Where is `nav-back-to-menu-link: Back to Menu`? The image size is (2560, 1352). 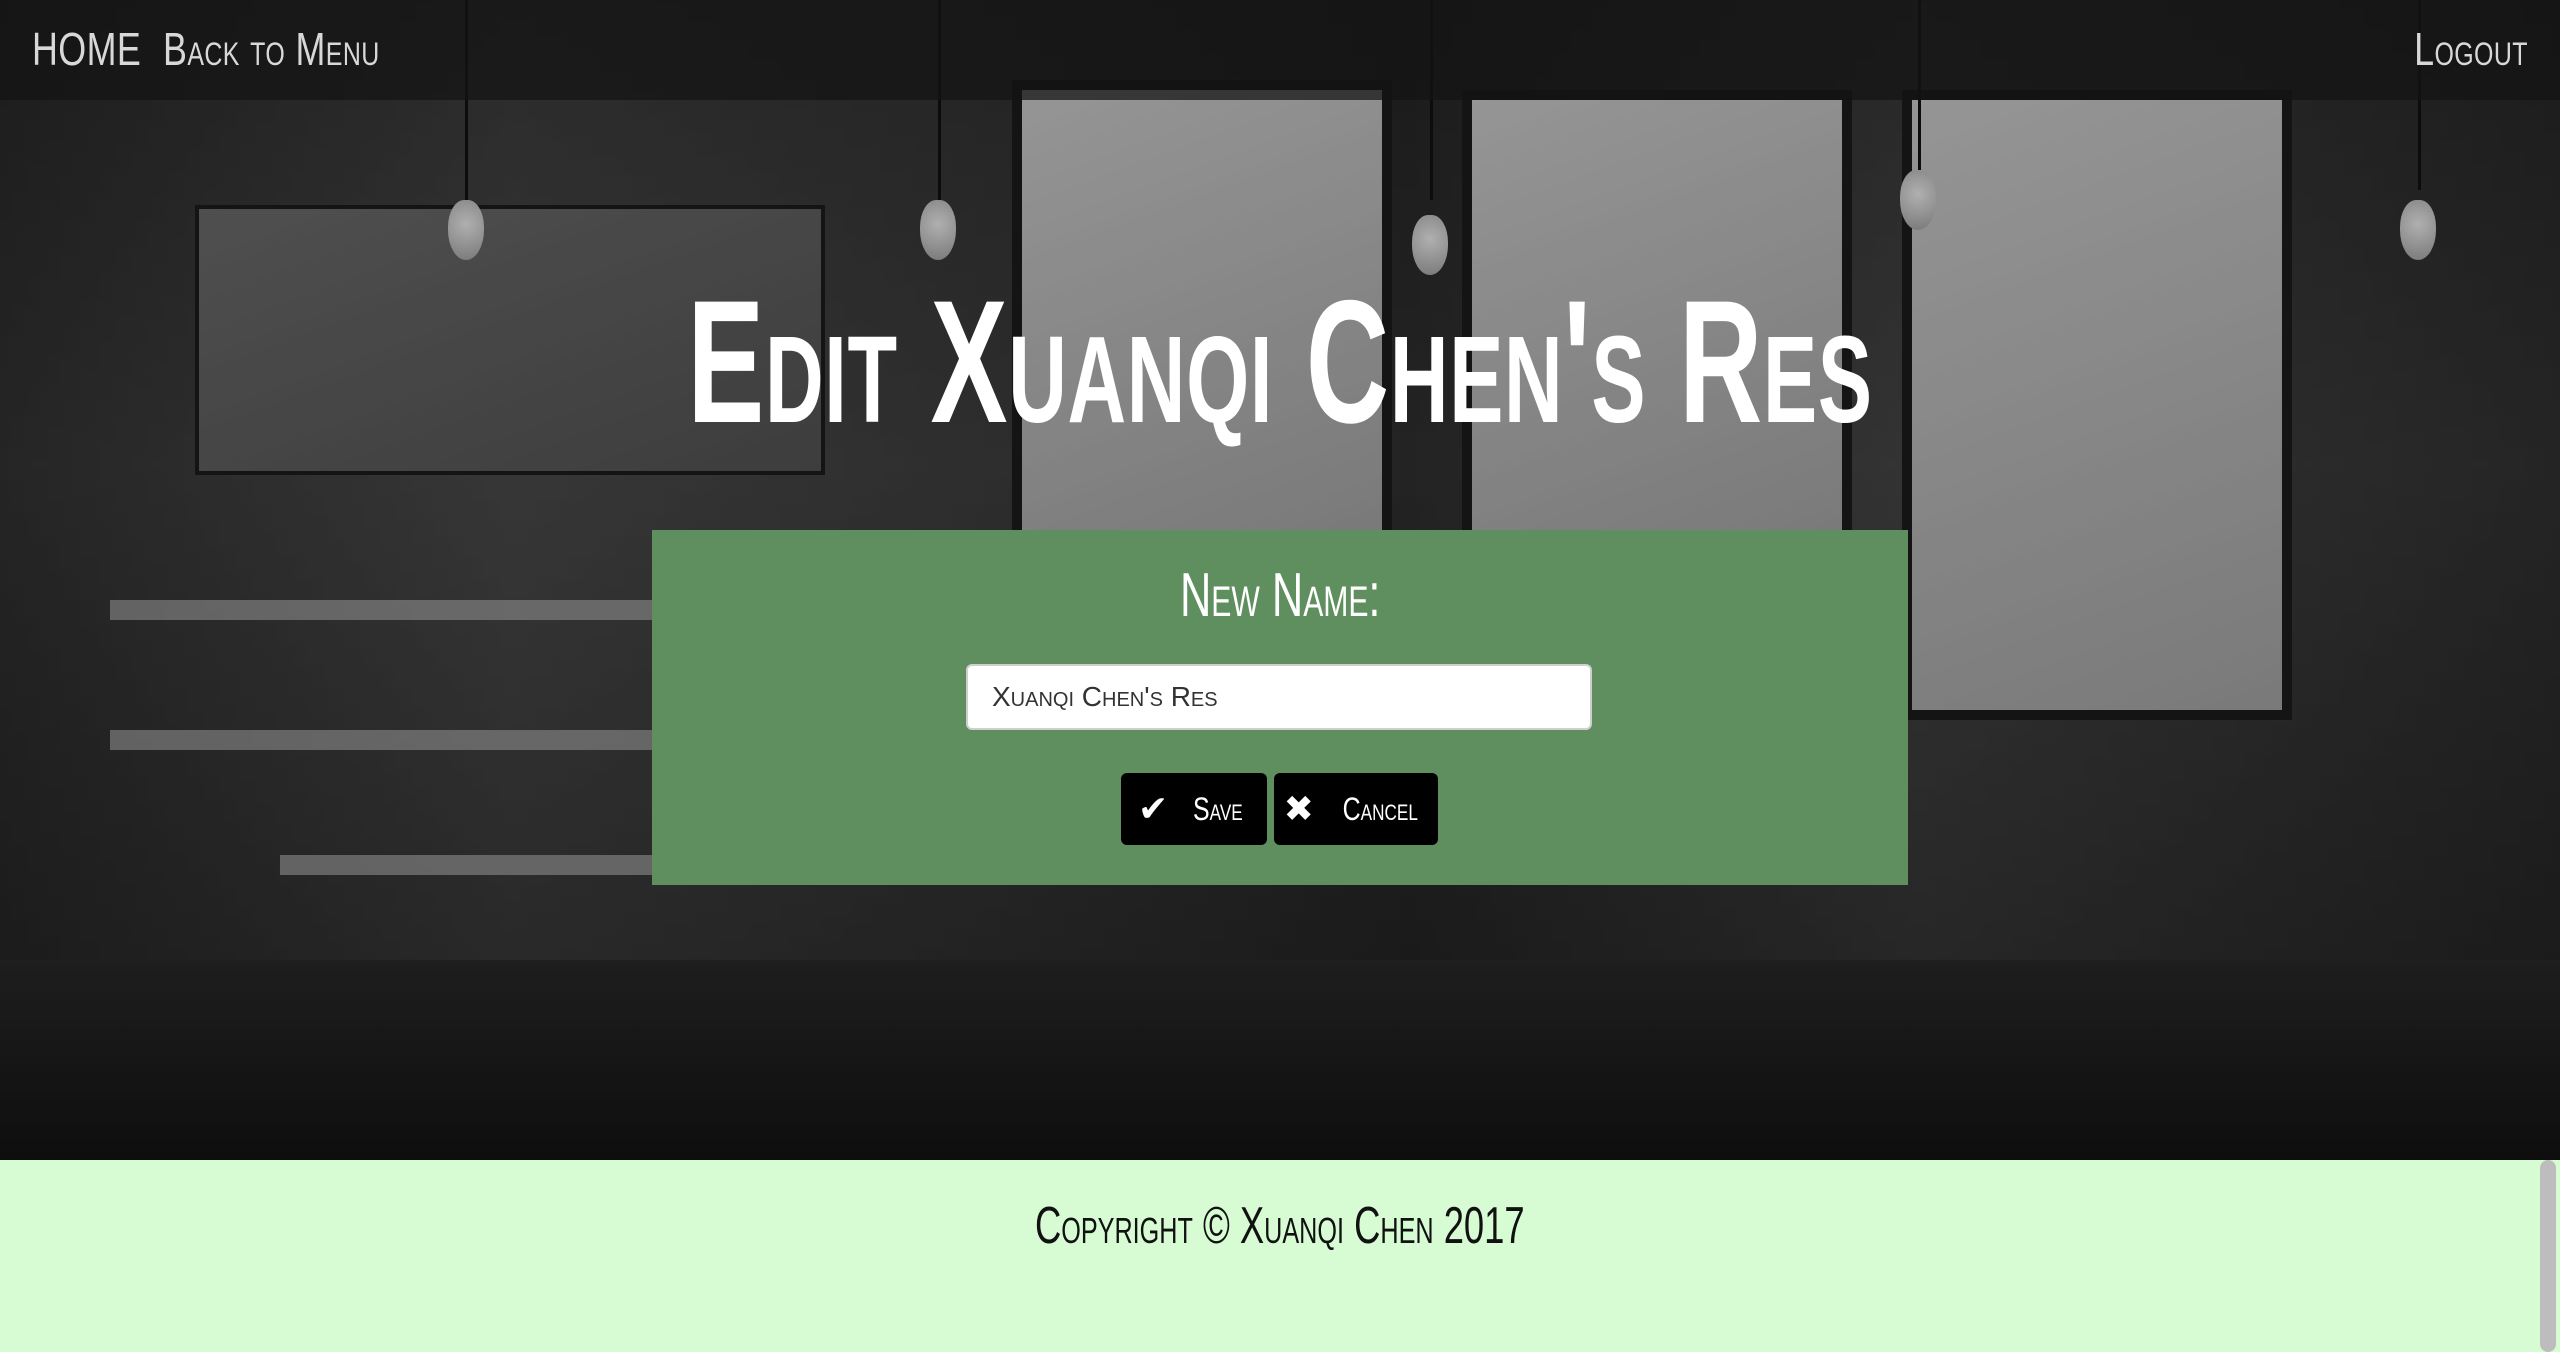 nav-back-to-menu-link: Back to Menu is located at coordinates (271, 49).